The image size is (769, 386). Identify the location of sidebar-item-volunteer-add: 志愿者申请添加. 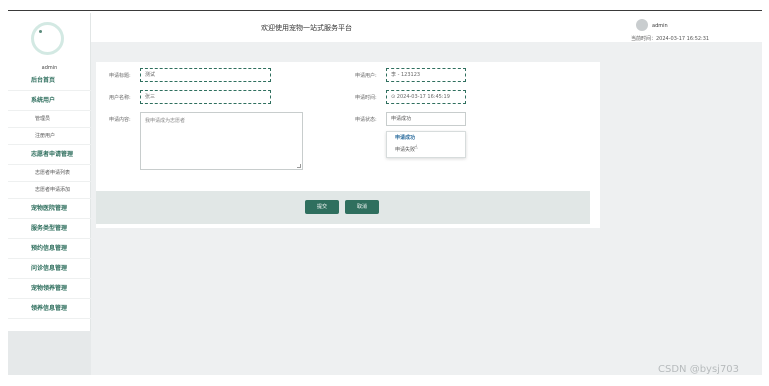
(49, 190).